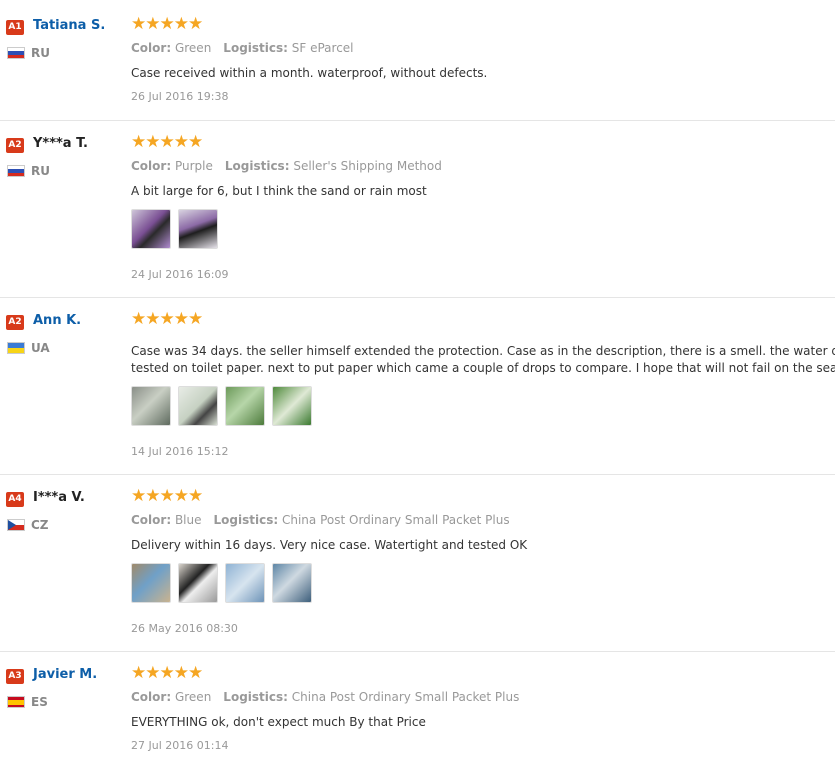 The width and height of the screenshot is (835, 761). What do you see at coordinates (367, 166) in the screenshot?
I see `logistics-value: Seller's Shipping Method` at bounding box center [367, 166].